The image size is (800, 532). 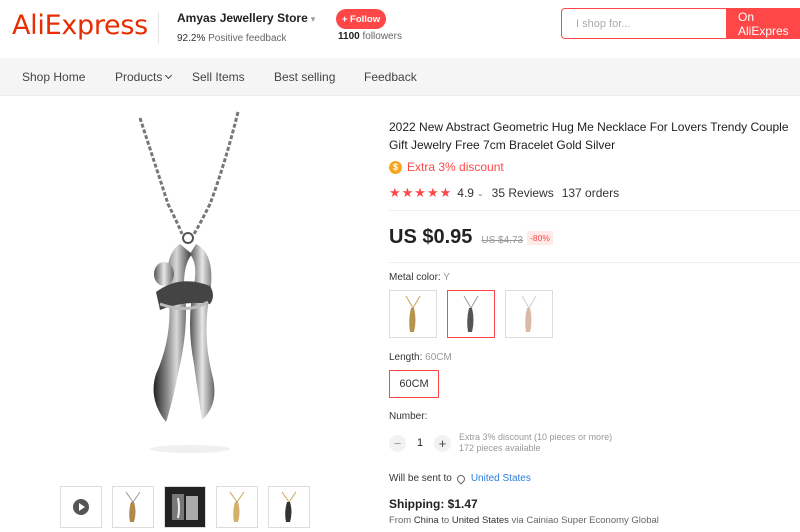 I want to click on feedback-percent: 92.2%, so click(x=191, y=38).